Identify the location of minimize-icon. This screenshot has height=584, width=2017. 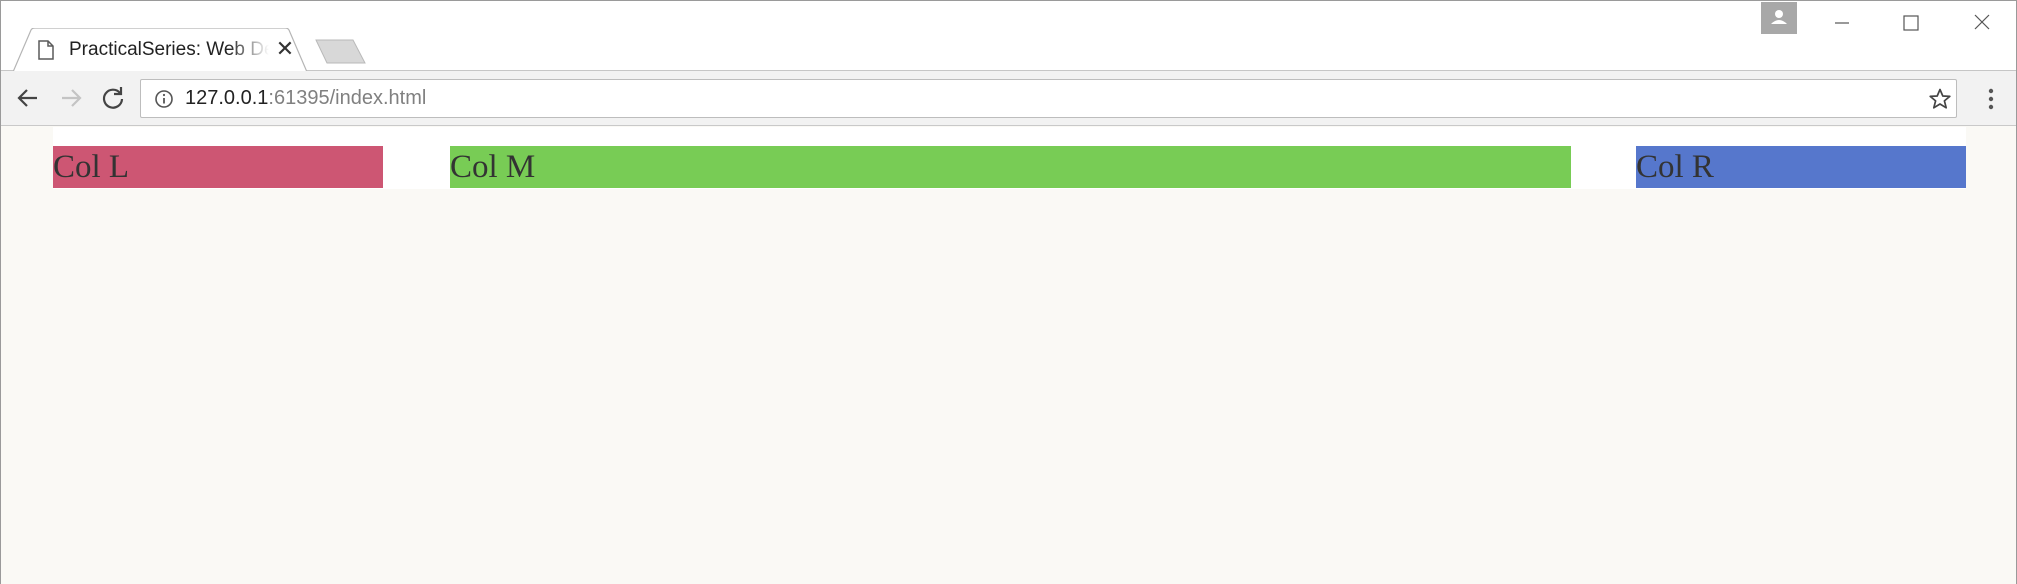
(1842, 22).